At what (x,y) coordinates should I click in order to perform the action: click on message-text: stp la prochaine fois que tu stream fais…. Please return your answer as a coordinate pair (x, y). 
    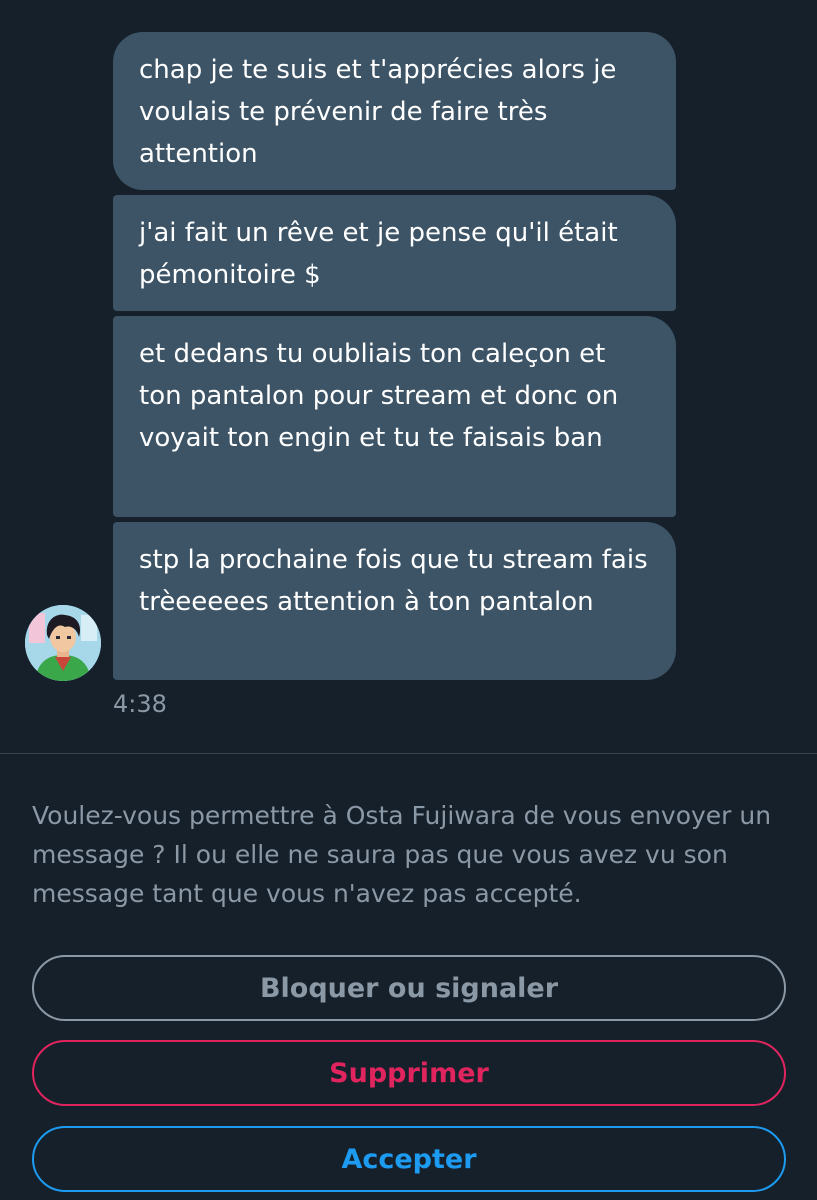
    Looking at the image, I should click on (393, 581).